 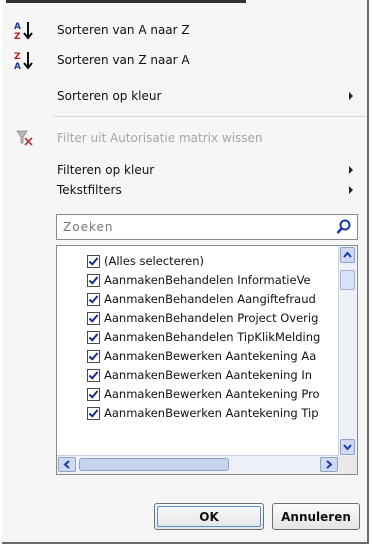 I want to click on list-item-label: AanmakenBewerken Aantekening In, so click(x=208, y=375).